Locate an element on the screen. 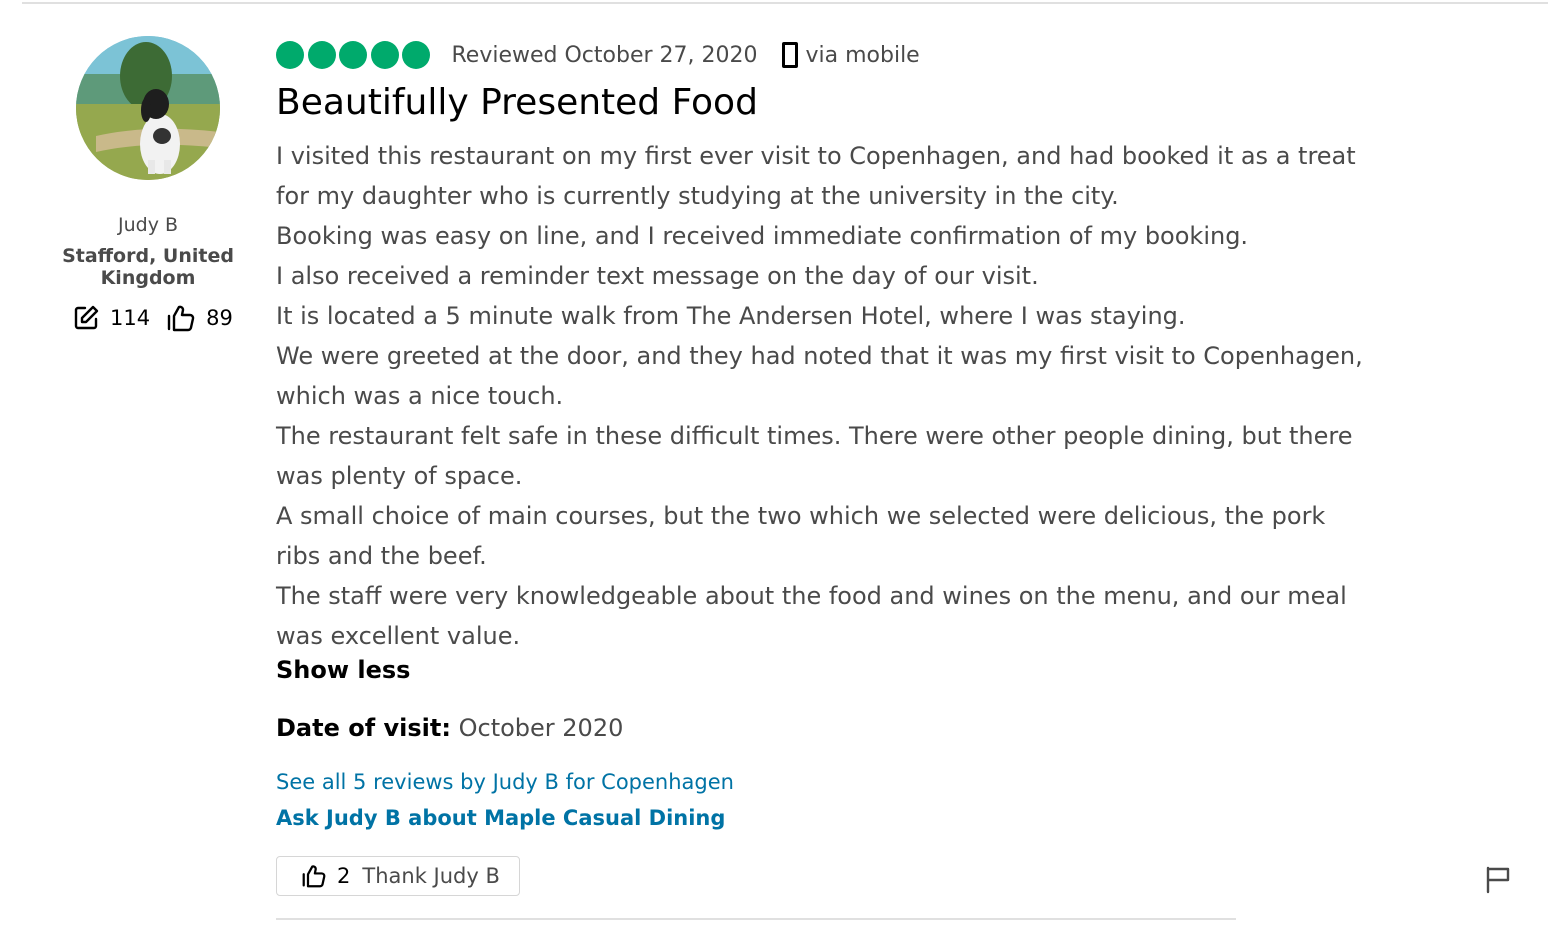  thank-reviewer-button: 2 Thank Judy B is located at coordinates (398, 876).